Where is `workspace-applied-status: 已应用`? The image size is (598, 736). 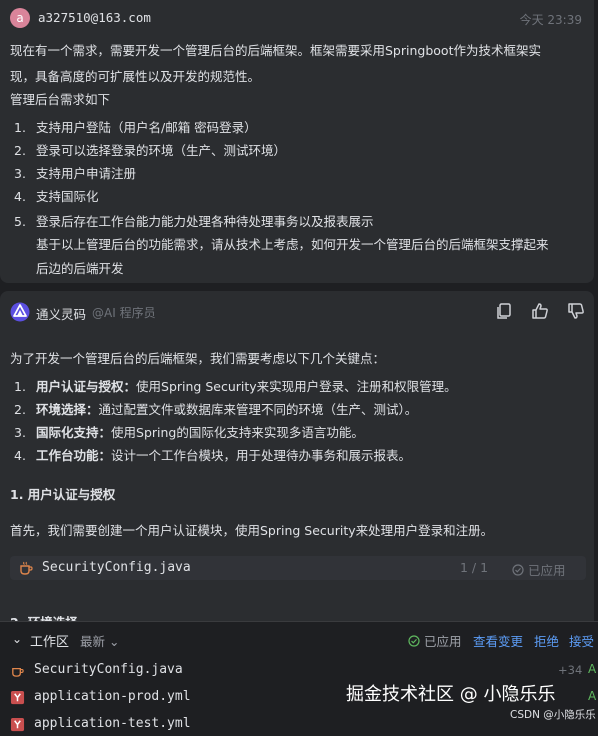 workspace-applied-status: 已应用 is located at coordinates (435, 640).